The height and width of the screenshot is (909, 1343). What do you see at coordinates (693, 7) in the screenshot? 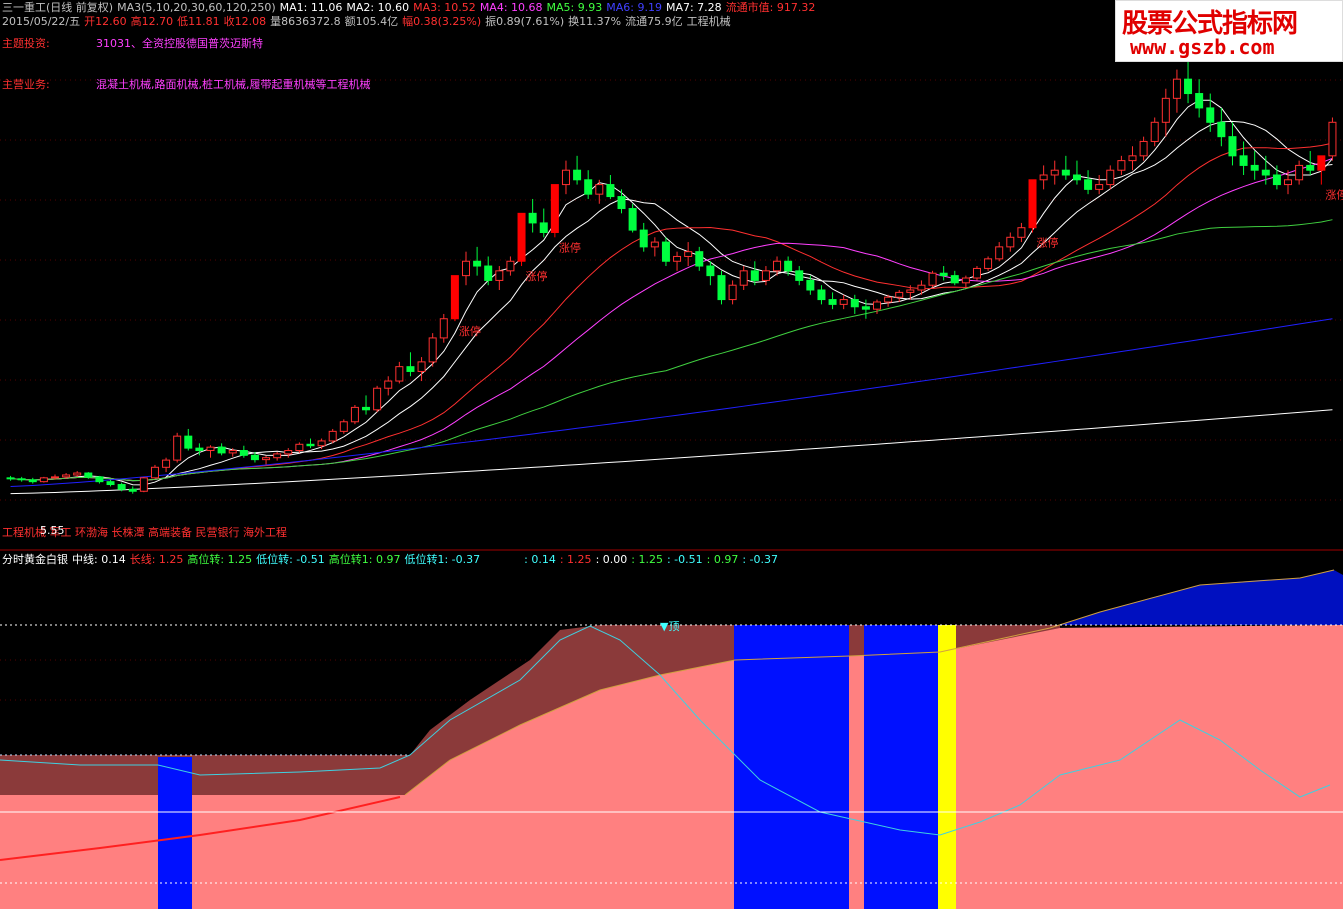
I see `hdr1-8: MA7: 7.28` at bounding box center [693, 7].